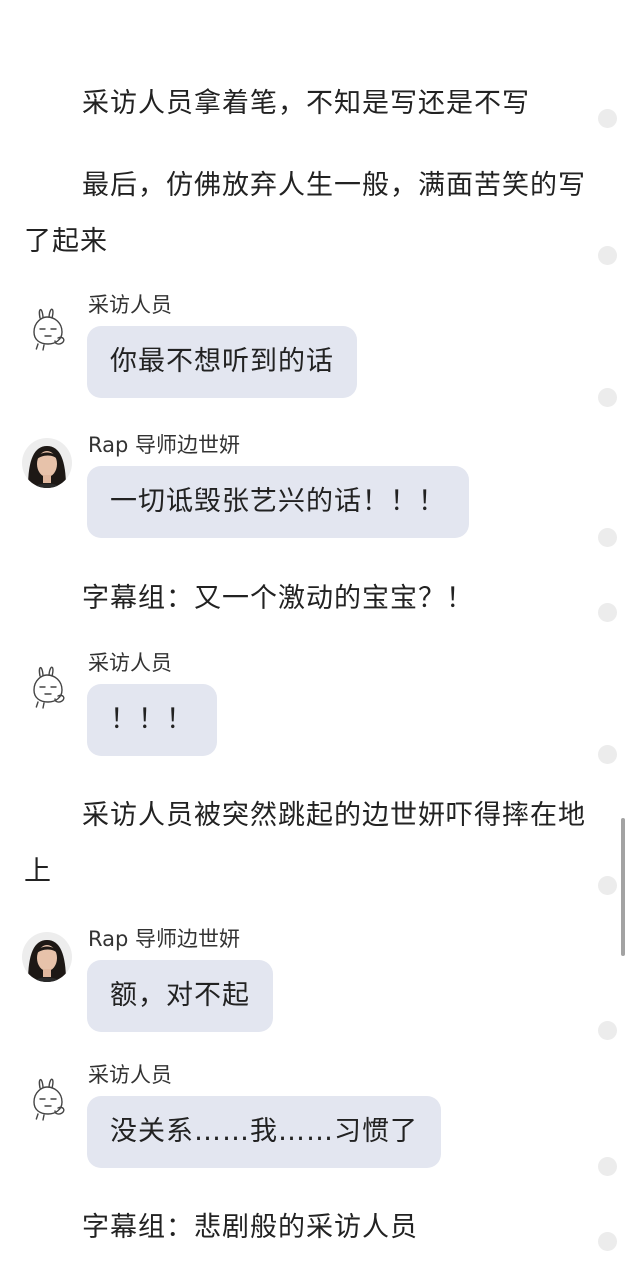  I want to click on paragraph: 采访人员拿着笔，不知是写还是不写, so click(306, 103).